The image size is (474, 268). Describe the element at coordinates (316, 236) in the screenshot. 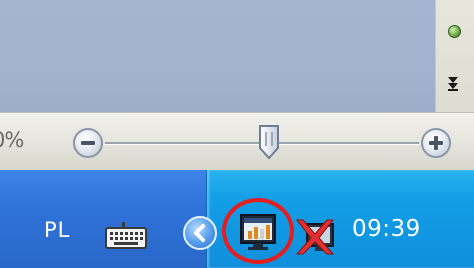

I see `network-disconnected-icon` at that location.